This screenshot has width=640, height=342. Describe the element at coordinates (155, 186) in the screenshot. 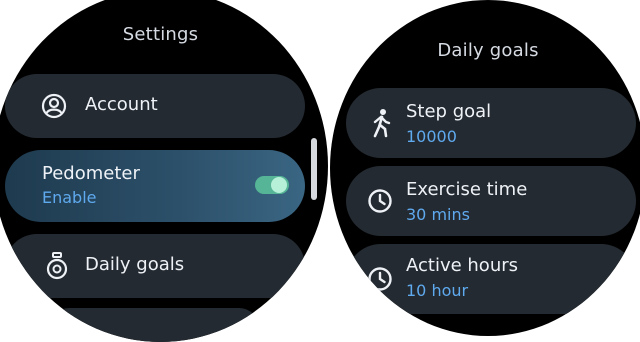

I see `pedometer-item: Pedometer Enable` at that location.